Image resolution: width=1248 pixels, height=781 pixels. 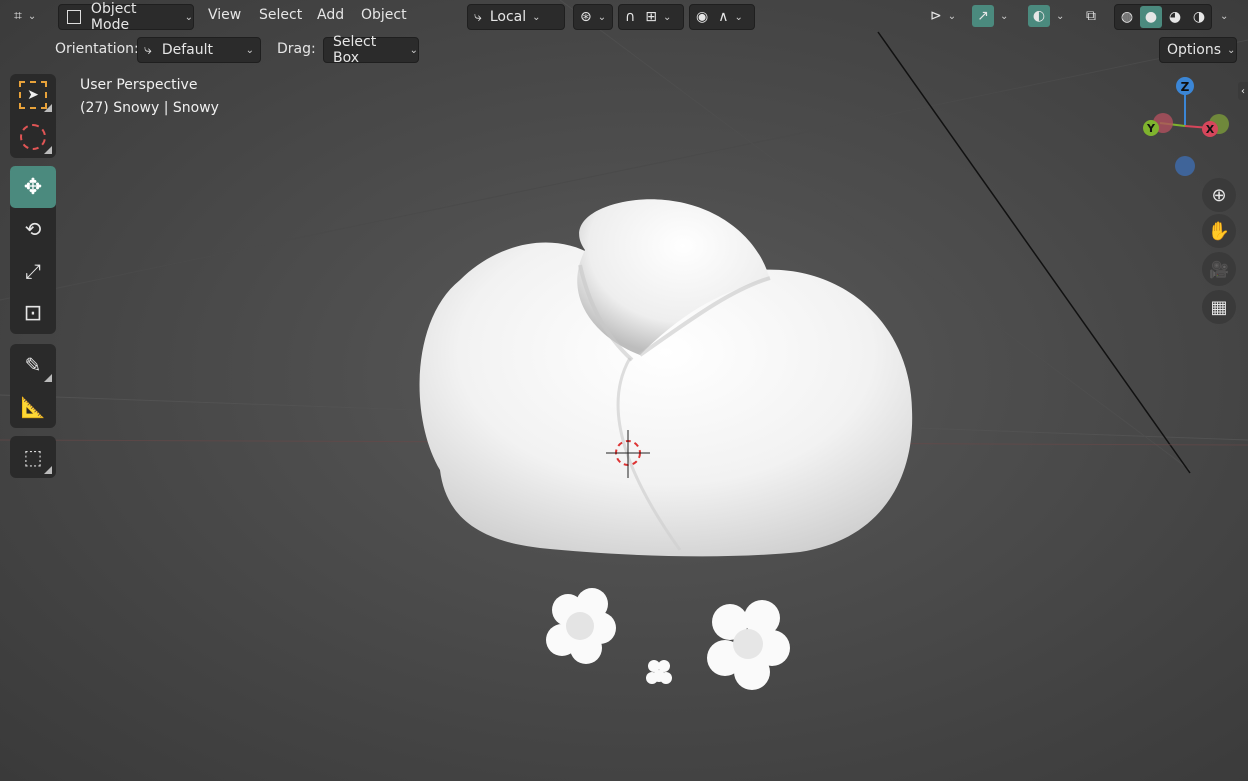 What do you see at coordinates (74, 17) in the screenshot?
I see `object-mode-icon` at bounding box center [74, 17].